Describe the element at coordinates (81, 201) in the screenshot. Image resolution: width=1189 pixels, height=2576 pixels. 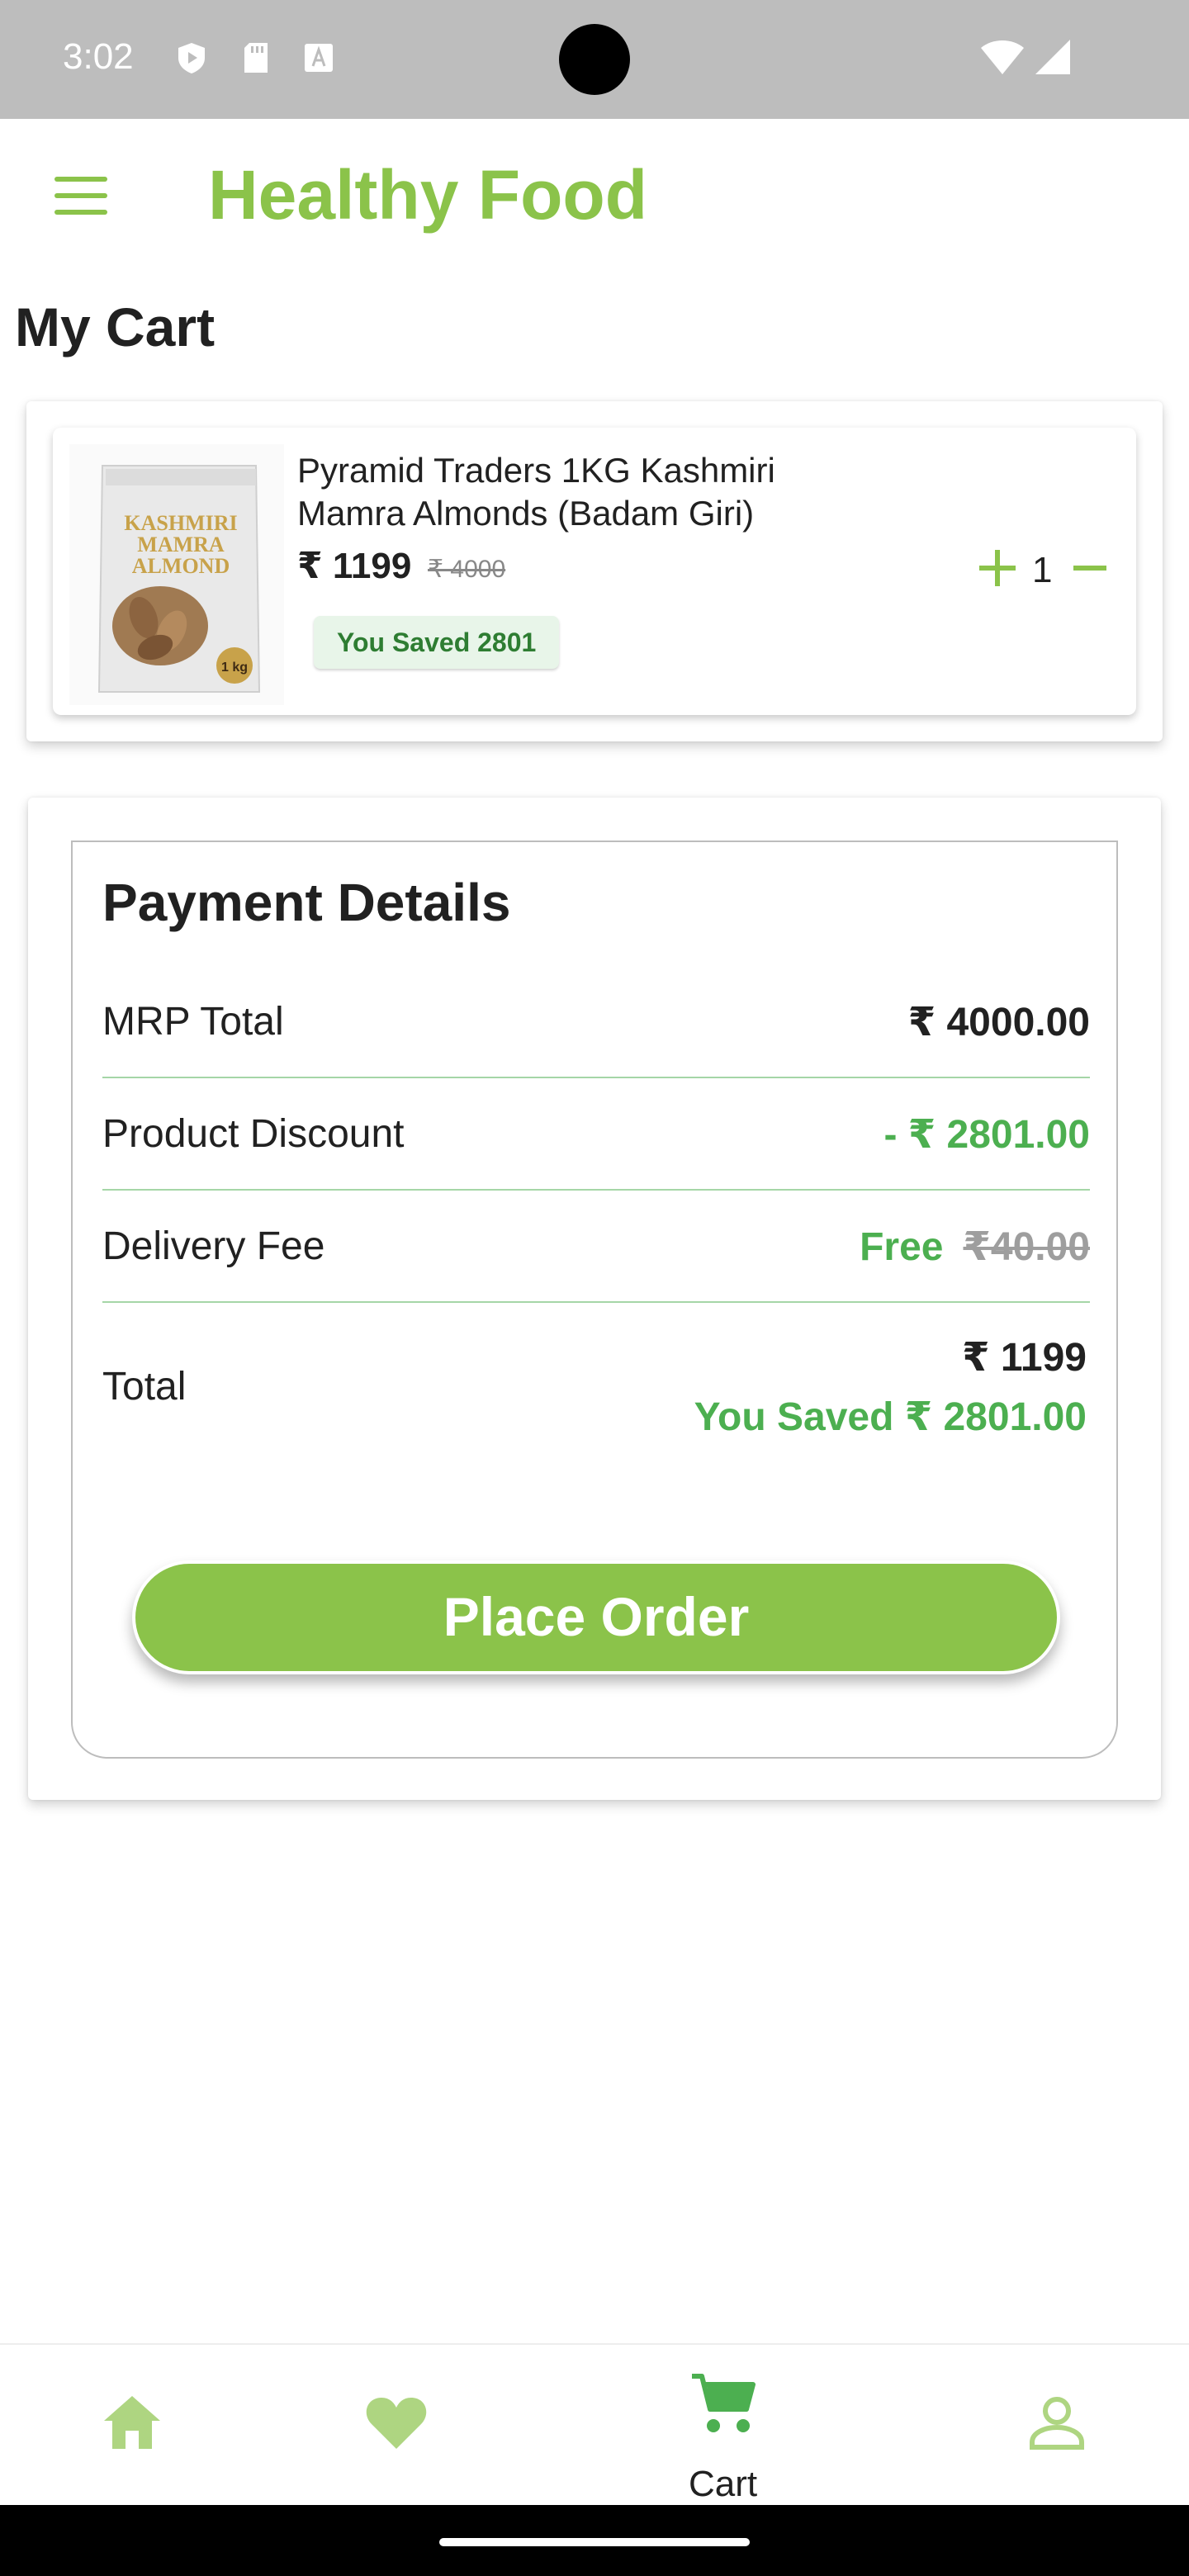
I see `hamburger-menu-icon` at that location.